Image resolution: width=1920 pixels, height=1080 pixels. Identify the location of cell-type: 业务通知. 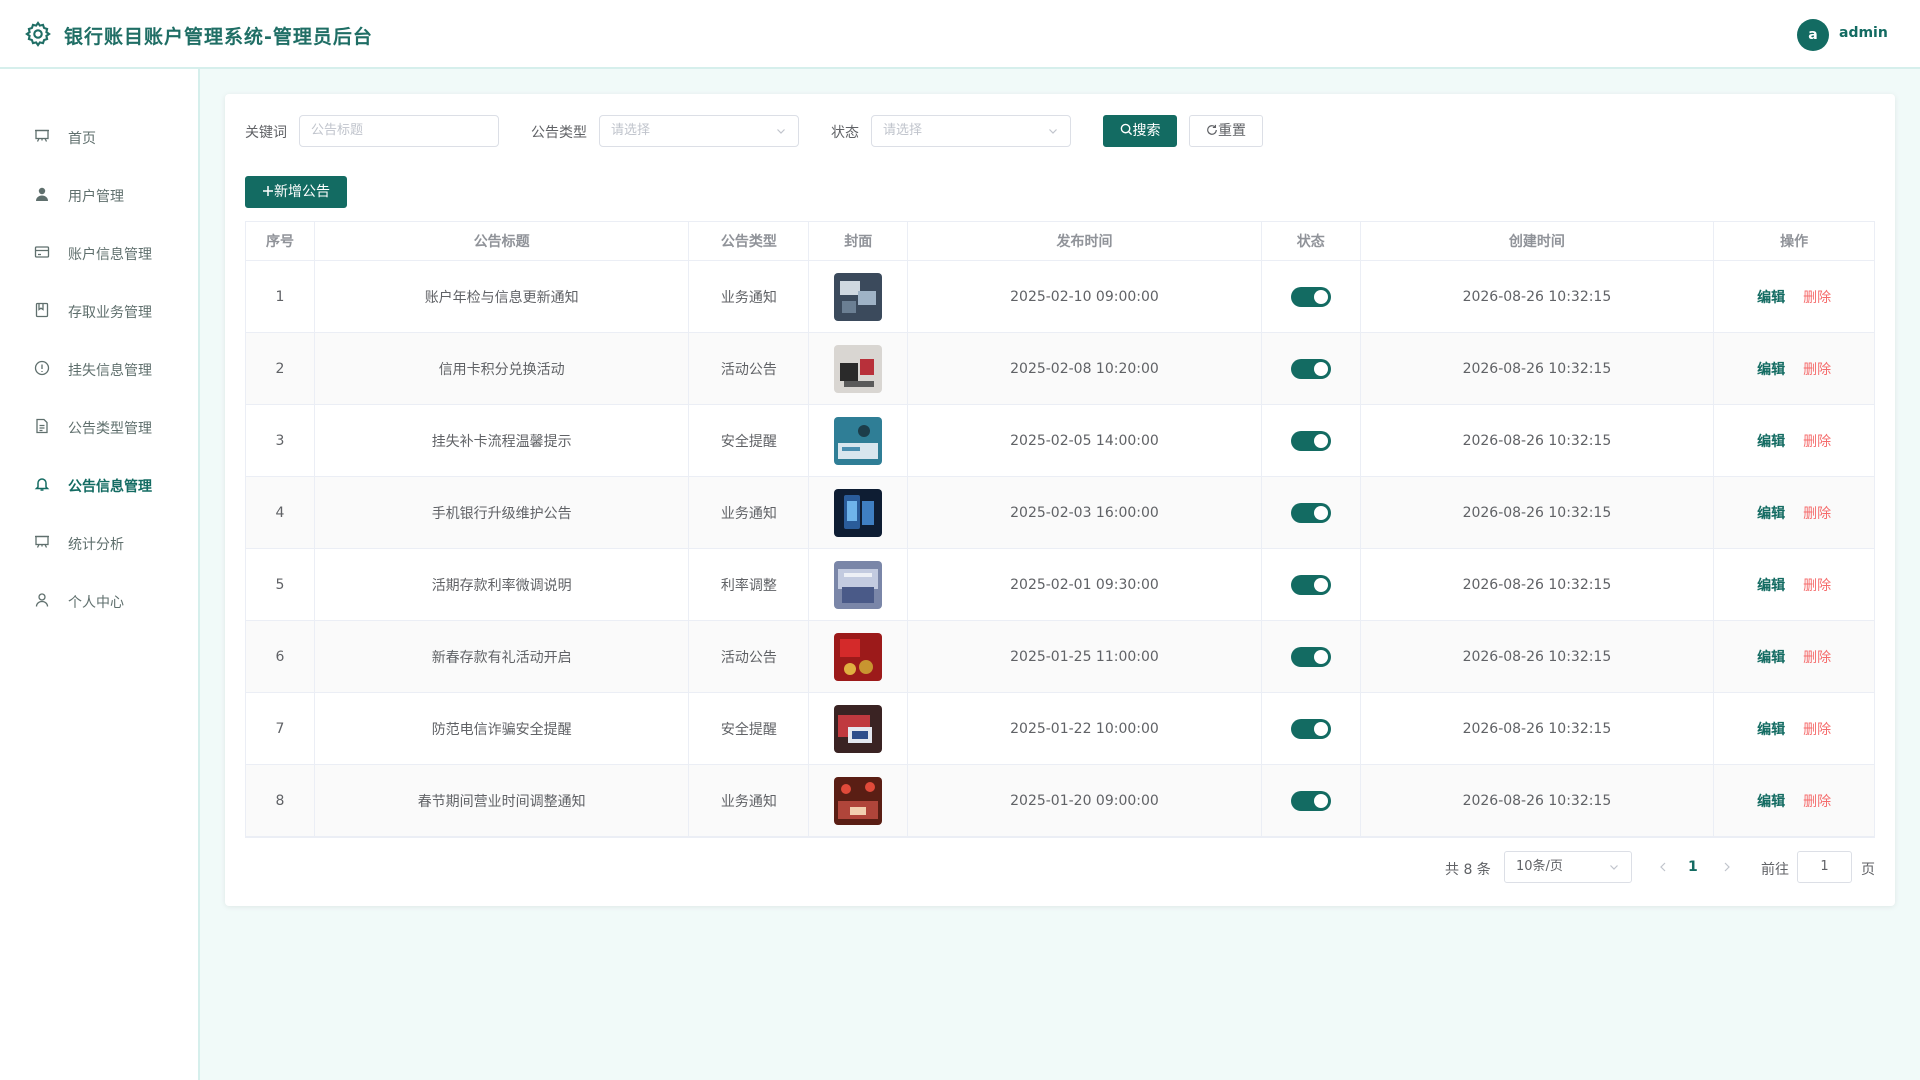
(749, 800).